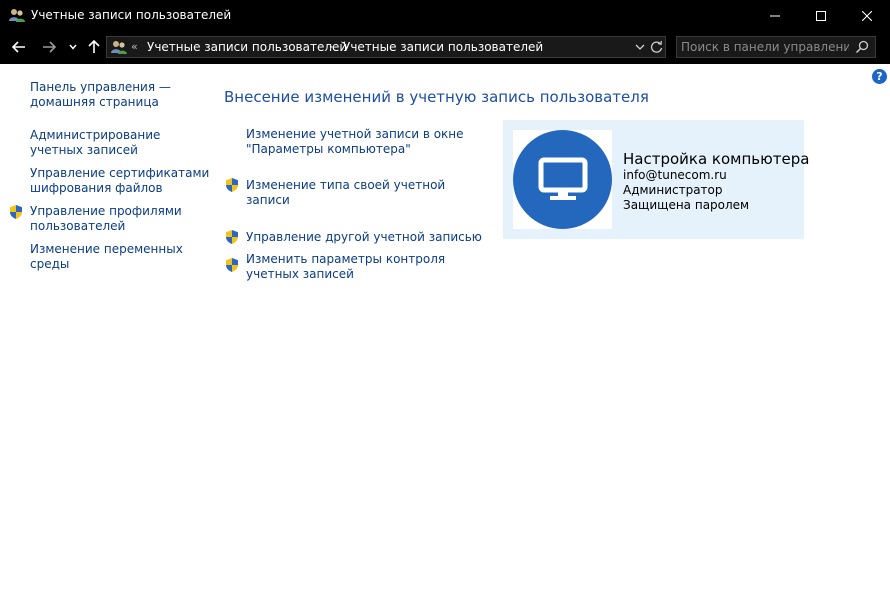  I want to click on forward-button, so click(49, 47).